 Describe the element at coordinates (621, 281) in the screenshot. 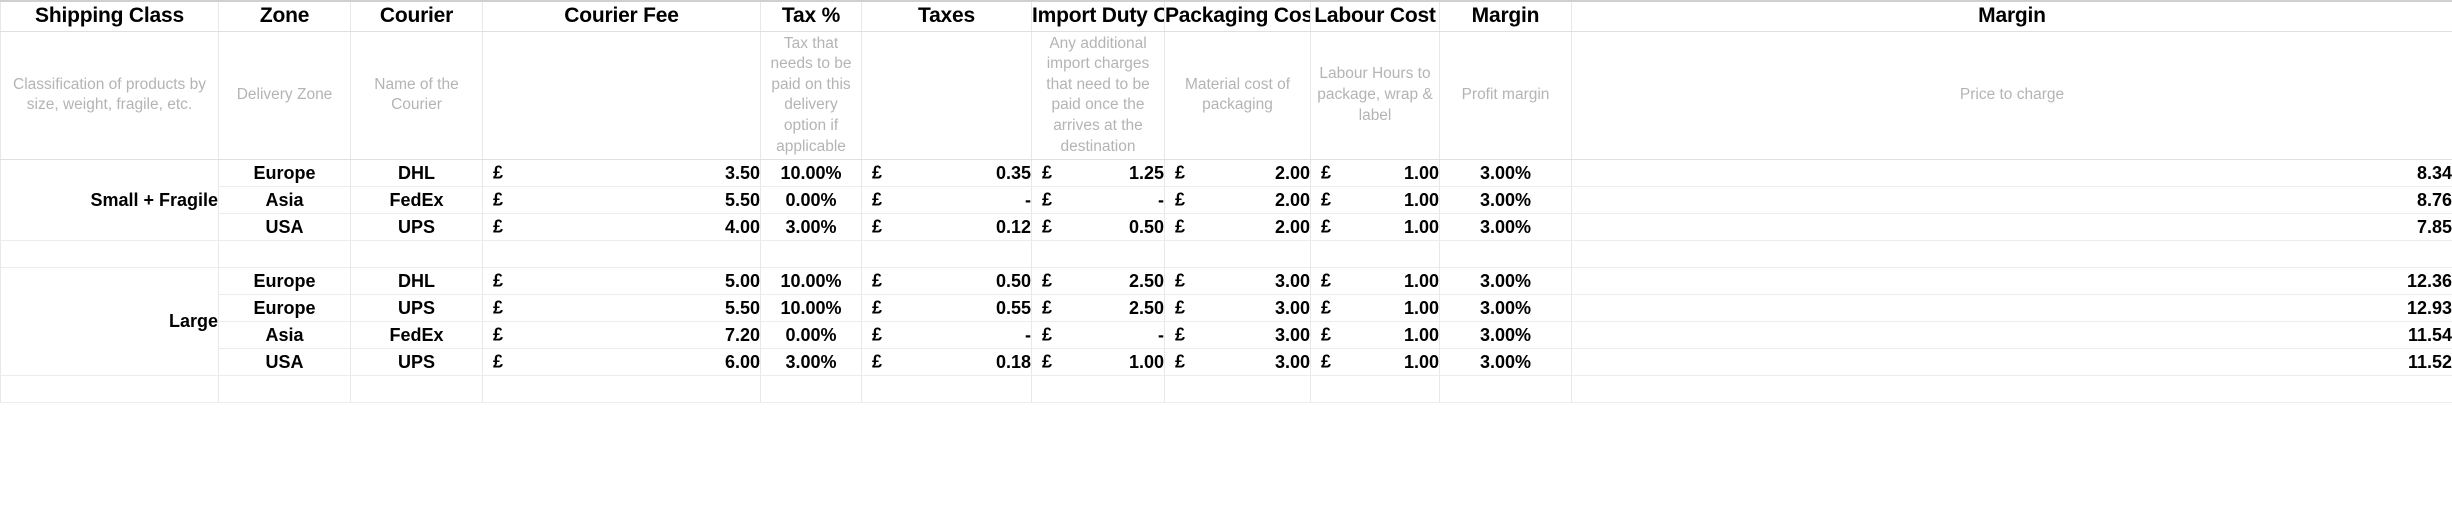

I see `cell-courier-fee: £ 5.00` at that location.